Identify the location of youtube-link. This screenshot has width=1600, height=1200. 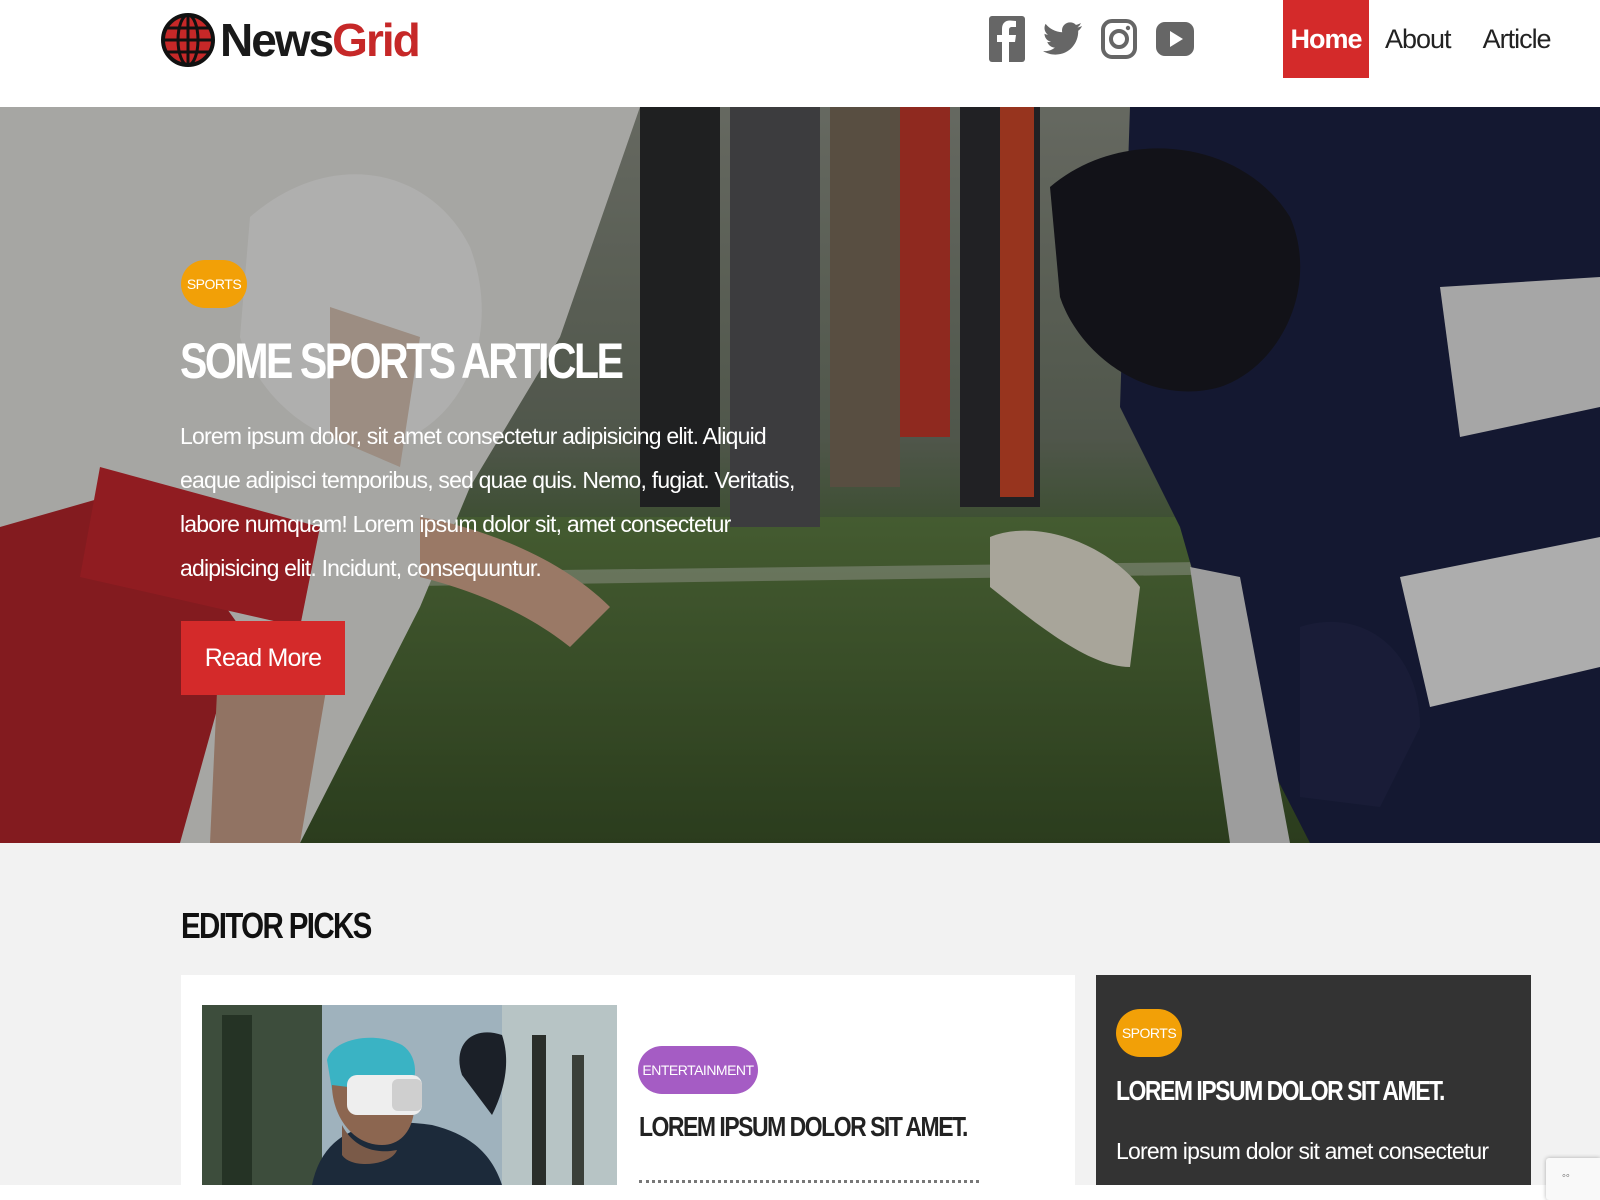
(1175, 39).